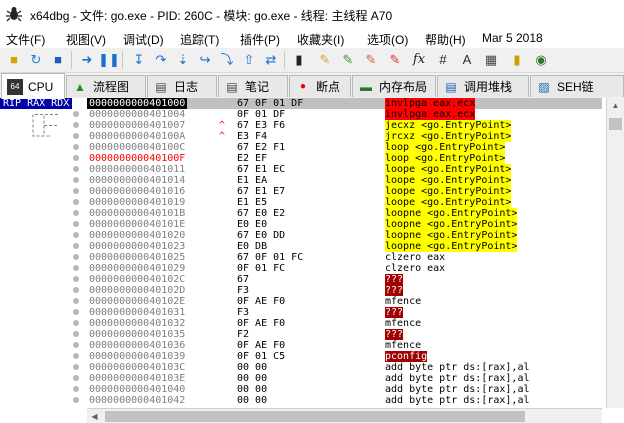 The image size is (624, 423). I want to click on trace-into-icon: ⇣, so click(183, 60).